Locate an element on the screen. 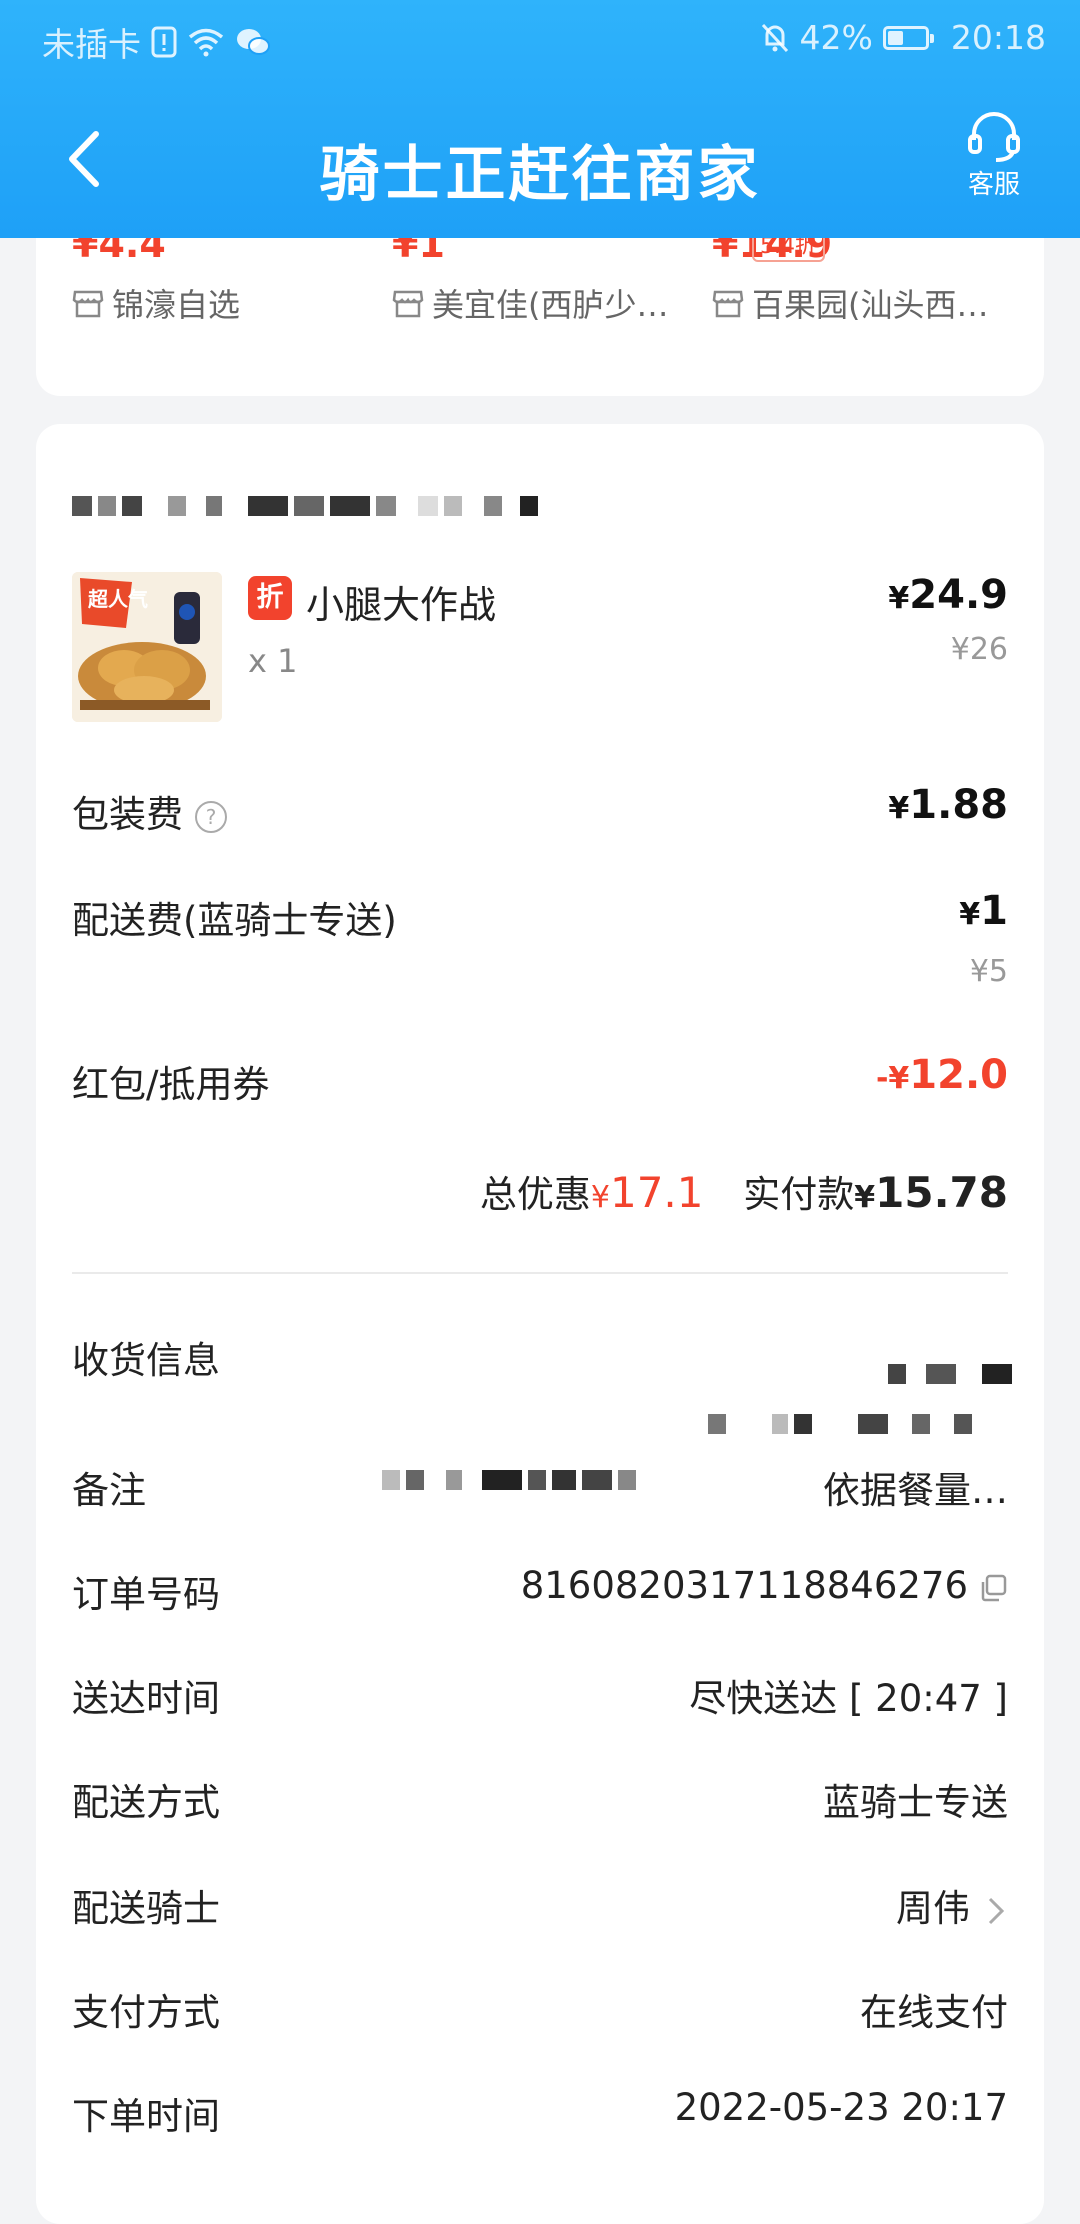 Image resolution: width=1080 pixels, height=2224 pixels. headset-icon is located at coordinates (994, 137).